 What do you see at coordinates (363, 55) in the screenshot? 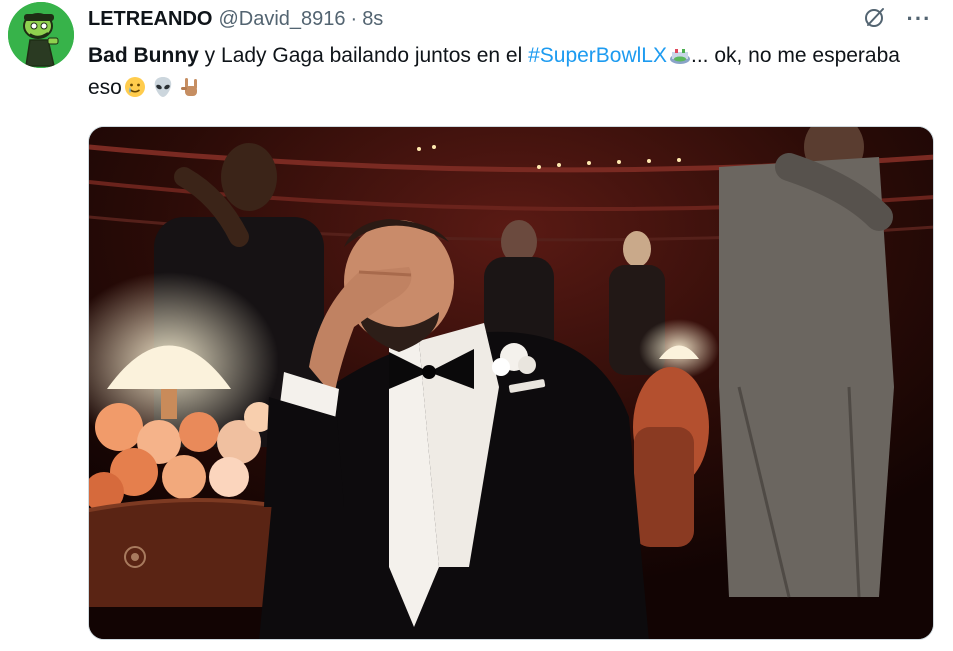
I see `text-part-1: y Lady Gaga bailando juntos en el` at bounding box center [363, 55].